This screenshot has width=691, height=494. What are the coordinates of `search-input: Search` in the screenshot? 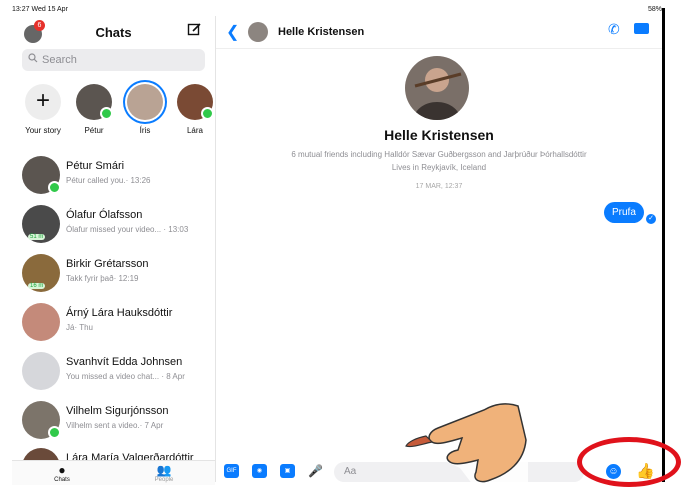 It's located at (113, 60).